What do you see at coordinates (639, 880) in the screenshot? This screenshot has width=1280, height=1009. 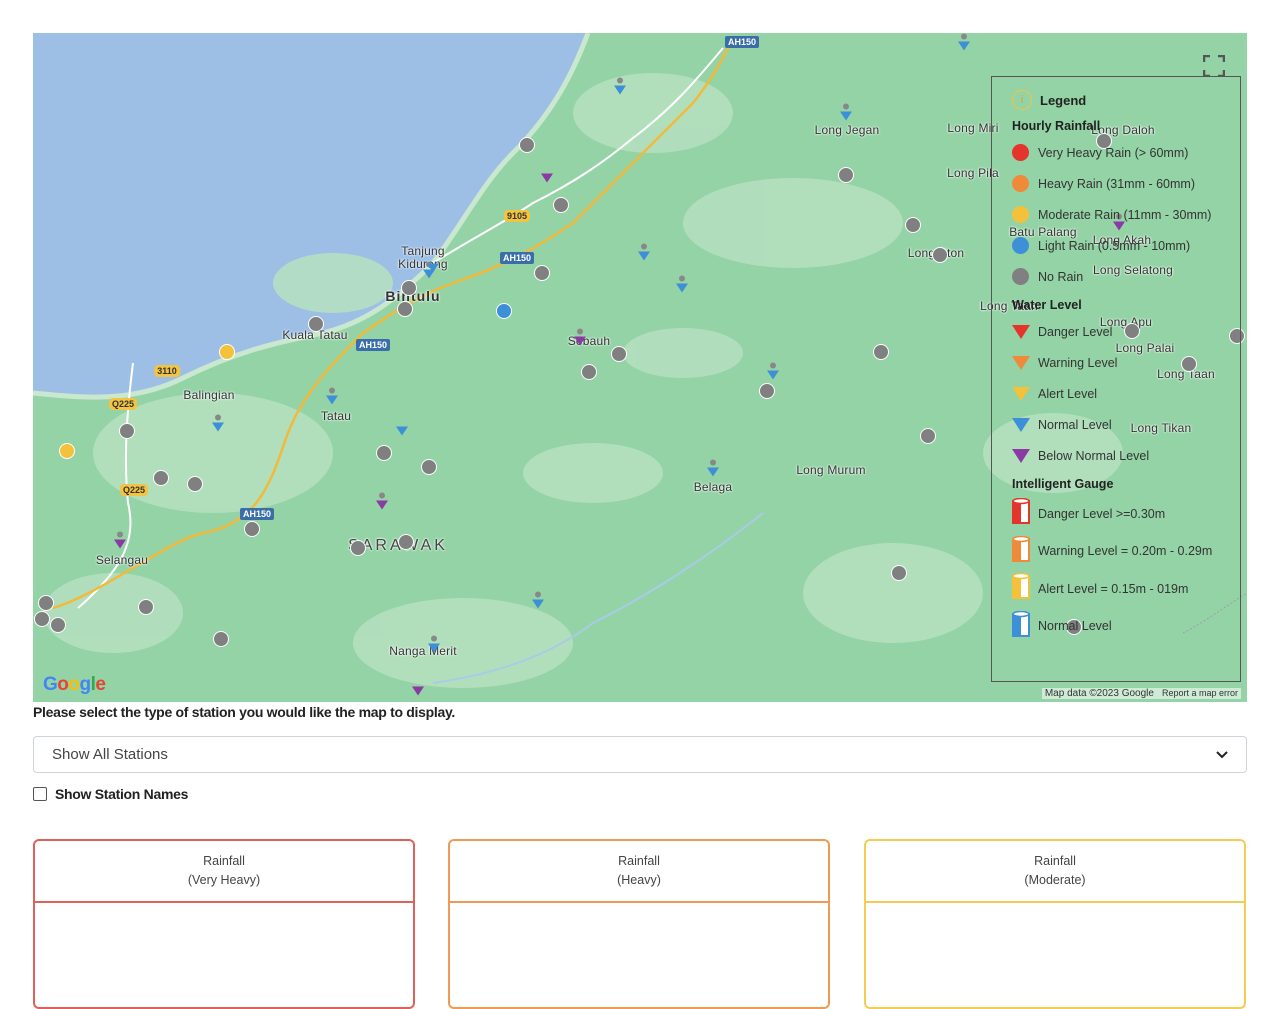 I see `card-subtitle: (Heavy)` at bounding box center [639, 880].